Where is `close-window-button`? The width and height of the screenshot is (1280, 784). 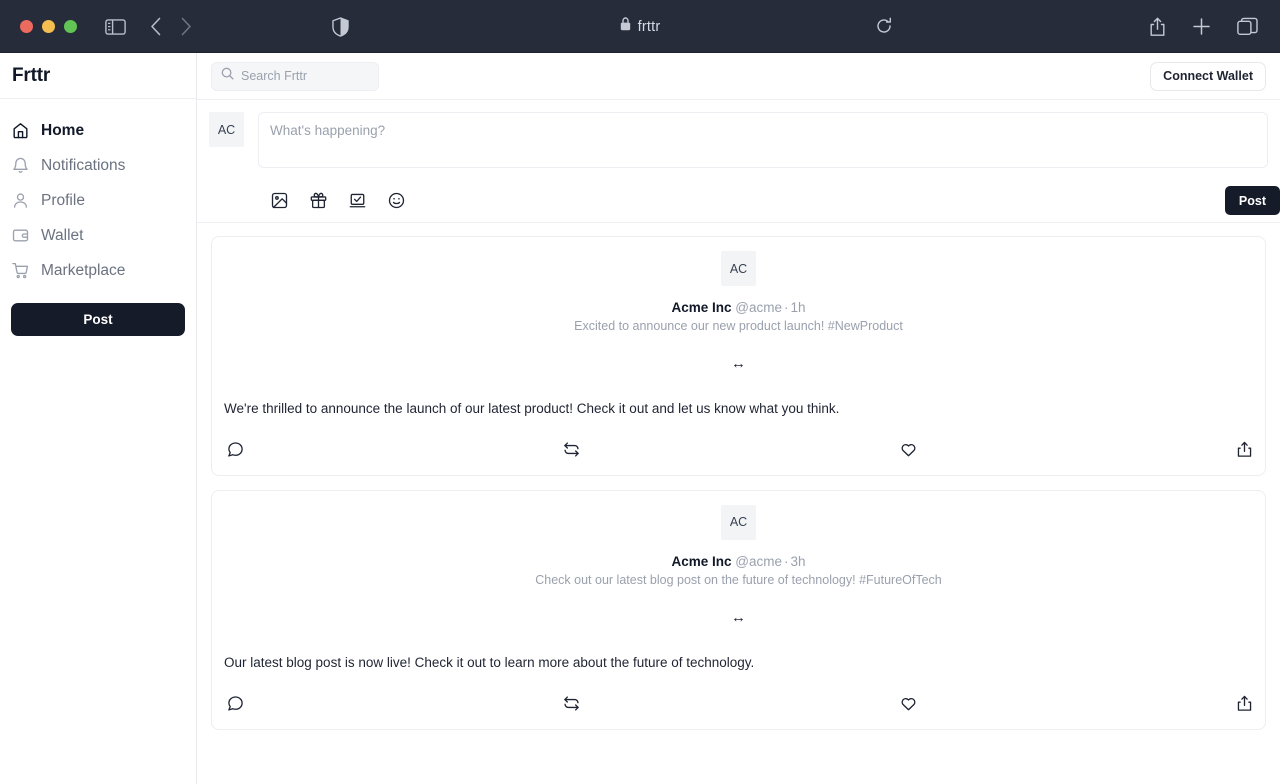
close-window-button is located at coordinates (26, 26).